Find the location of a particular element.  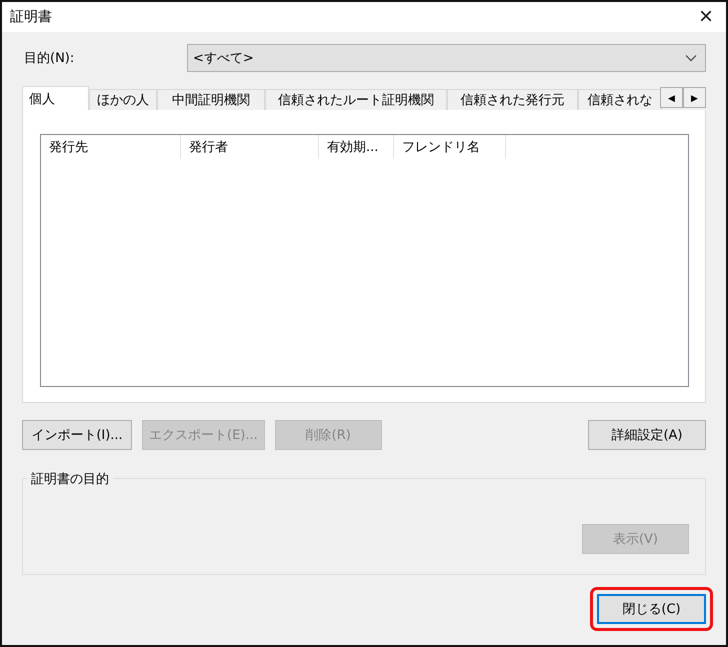

column-header: 発行者 is located at coordinates (250, 147).